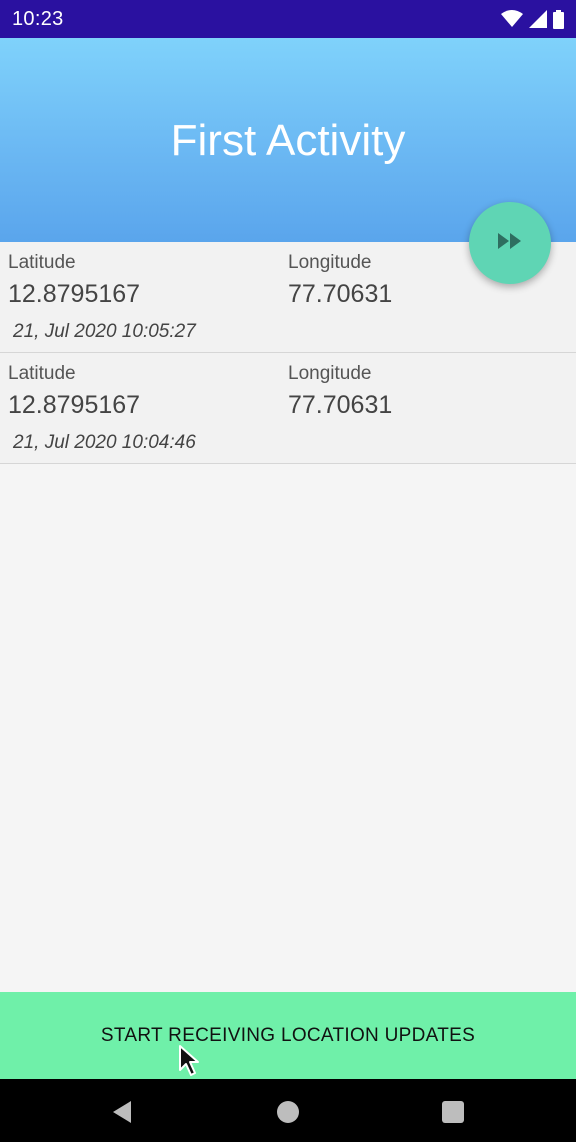  I want to click on back-icon, so click(122, 1112).